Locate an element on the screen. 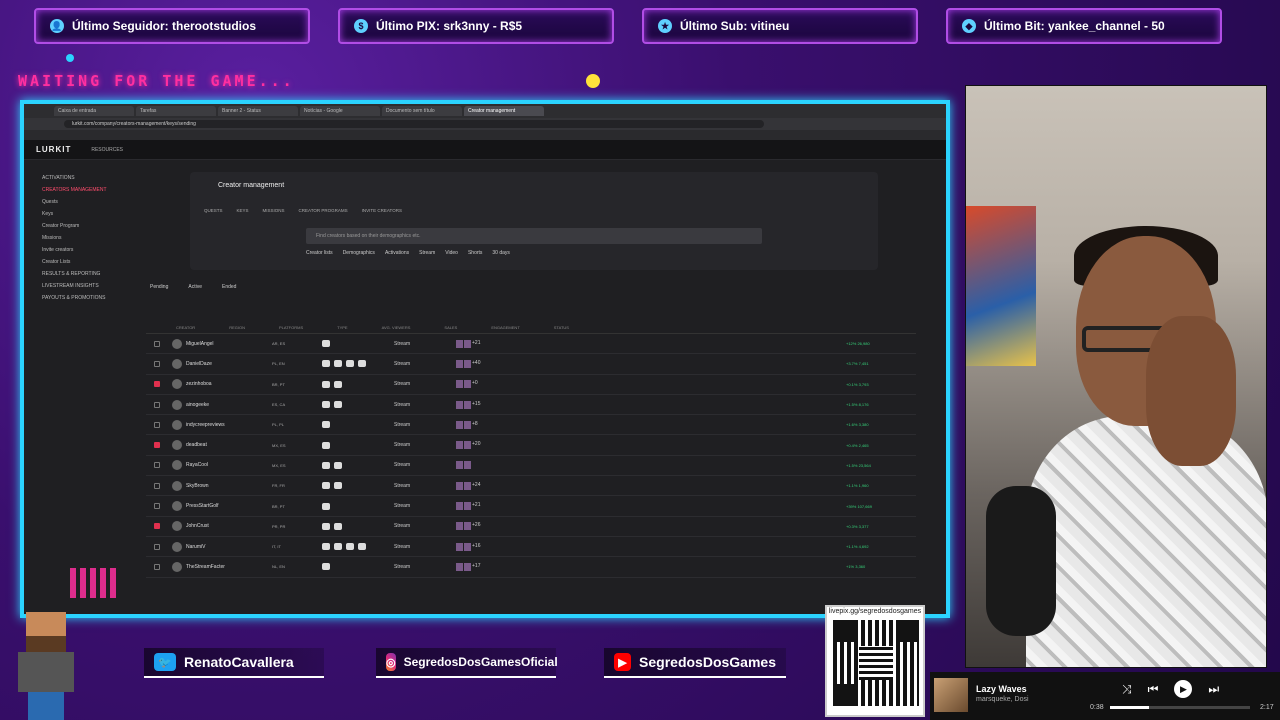  table-row: ainogeeke ES, CA Stream +15 +1.5% 8,176 is located at coordinates (531, 405).